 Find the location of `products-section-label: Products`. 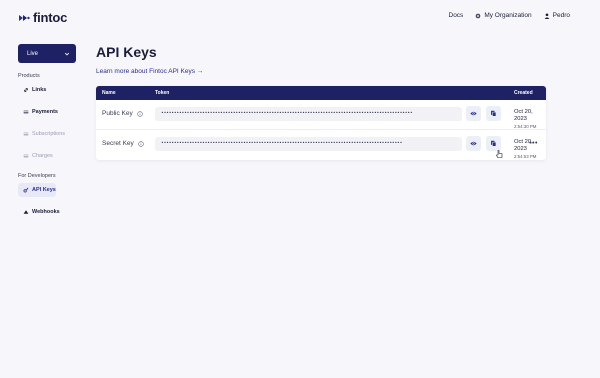

products-section-label: Products is located at coordinates (29, 76).